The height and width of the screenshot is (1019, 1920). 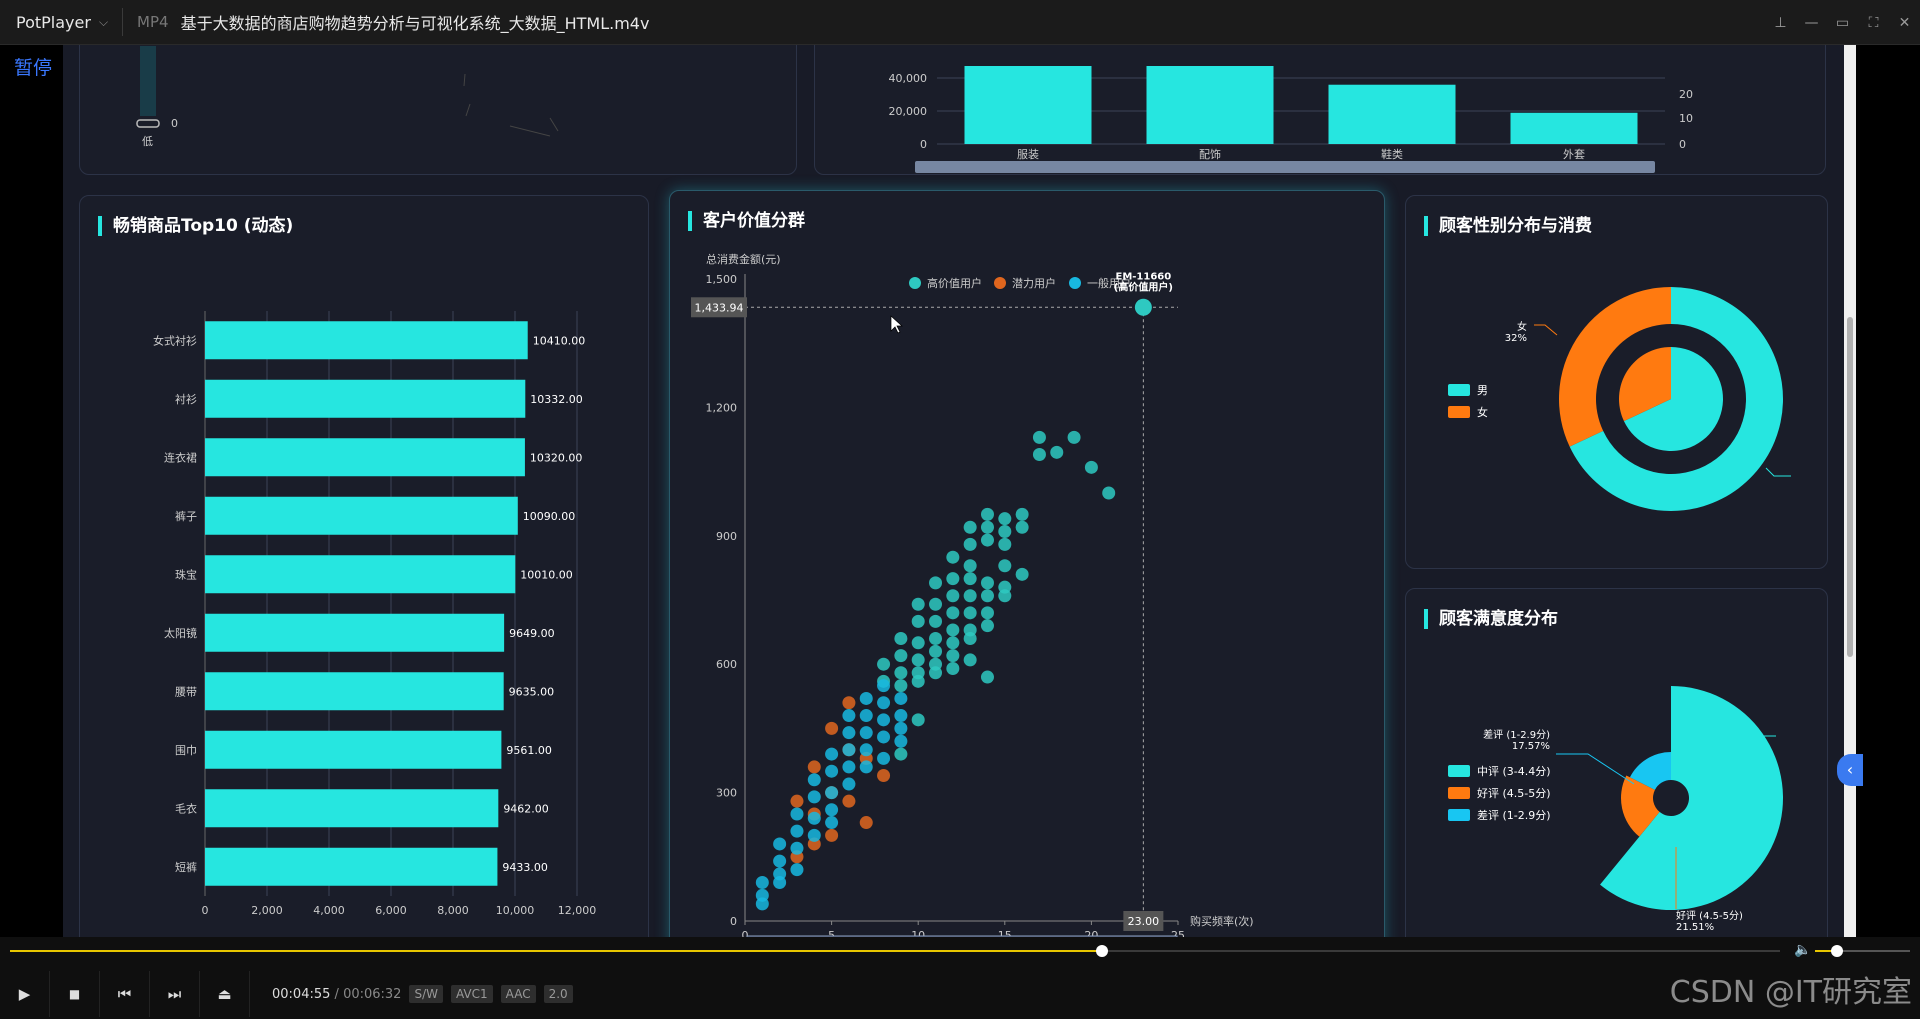 I want to click on minimize-icon: —, so click(x=1811, y=23).